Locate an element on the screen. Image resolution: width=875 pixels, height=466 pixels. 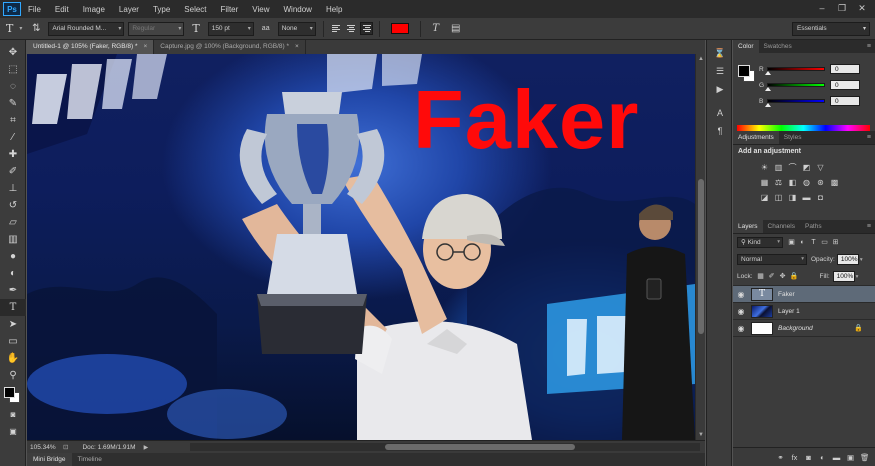
new-group-icon: ▬ is located at coordinates (836, 457).